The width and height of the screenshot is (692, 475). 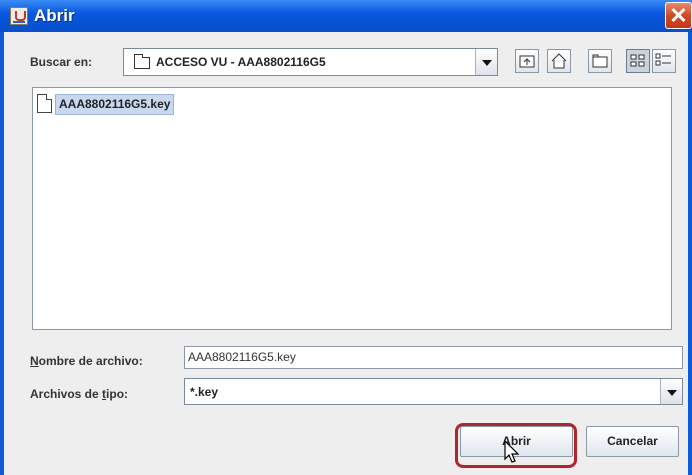 What do you see at coordinates (142, 61) in the screenshot?
I see `folder-icon` at bounding box center [142, 61].